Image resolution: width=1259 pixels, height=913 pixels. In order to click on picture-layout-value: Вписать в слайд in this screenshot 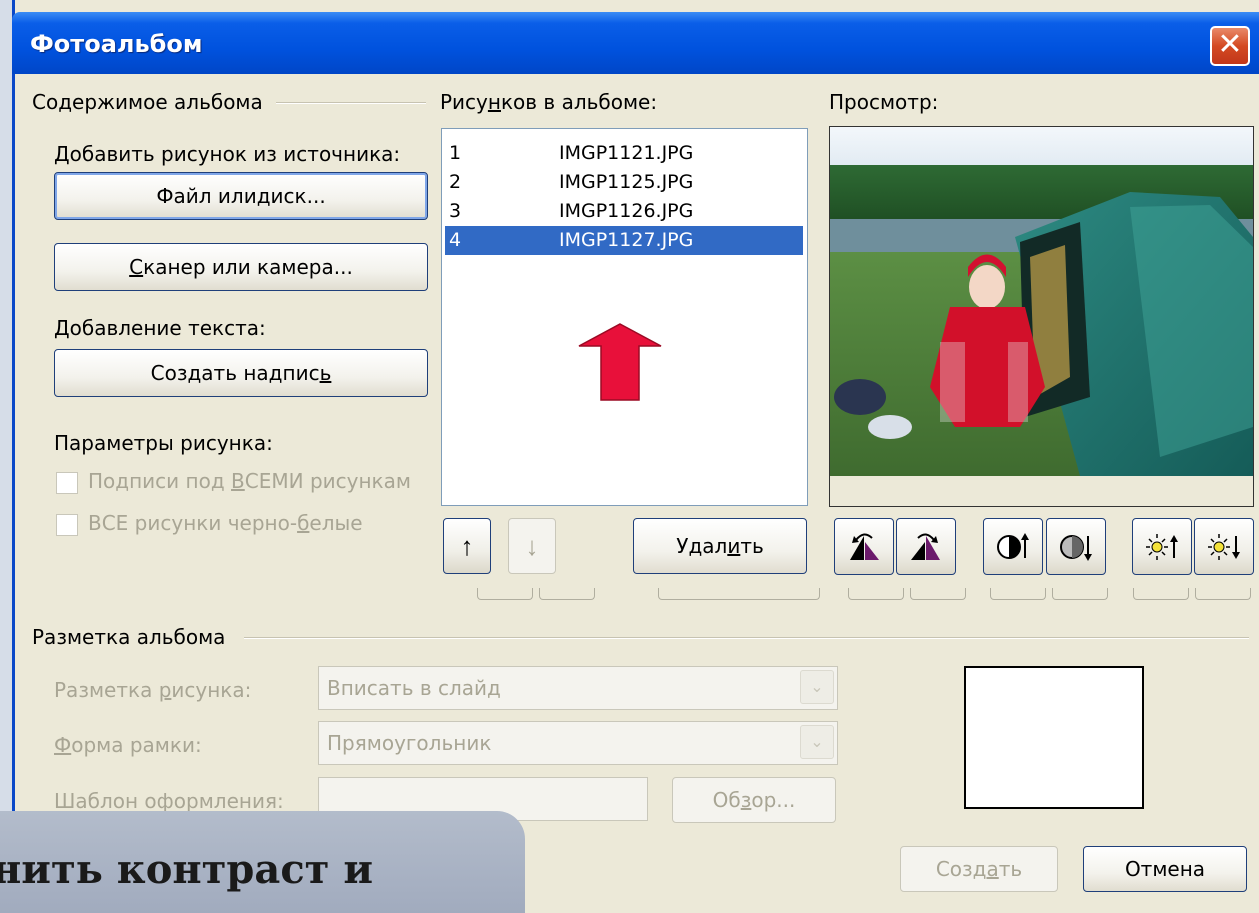, I will do `click(414, 688)`.